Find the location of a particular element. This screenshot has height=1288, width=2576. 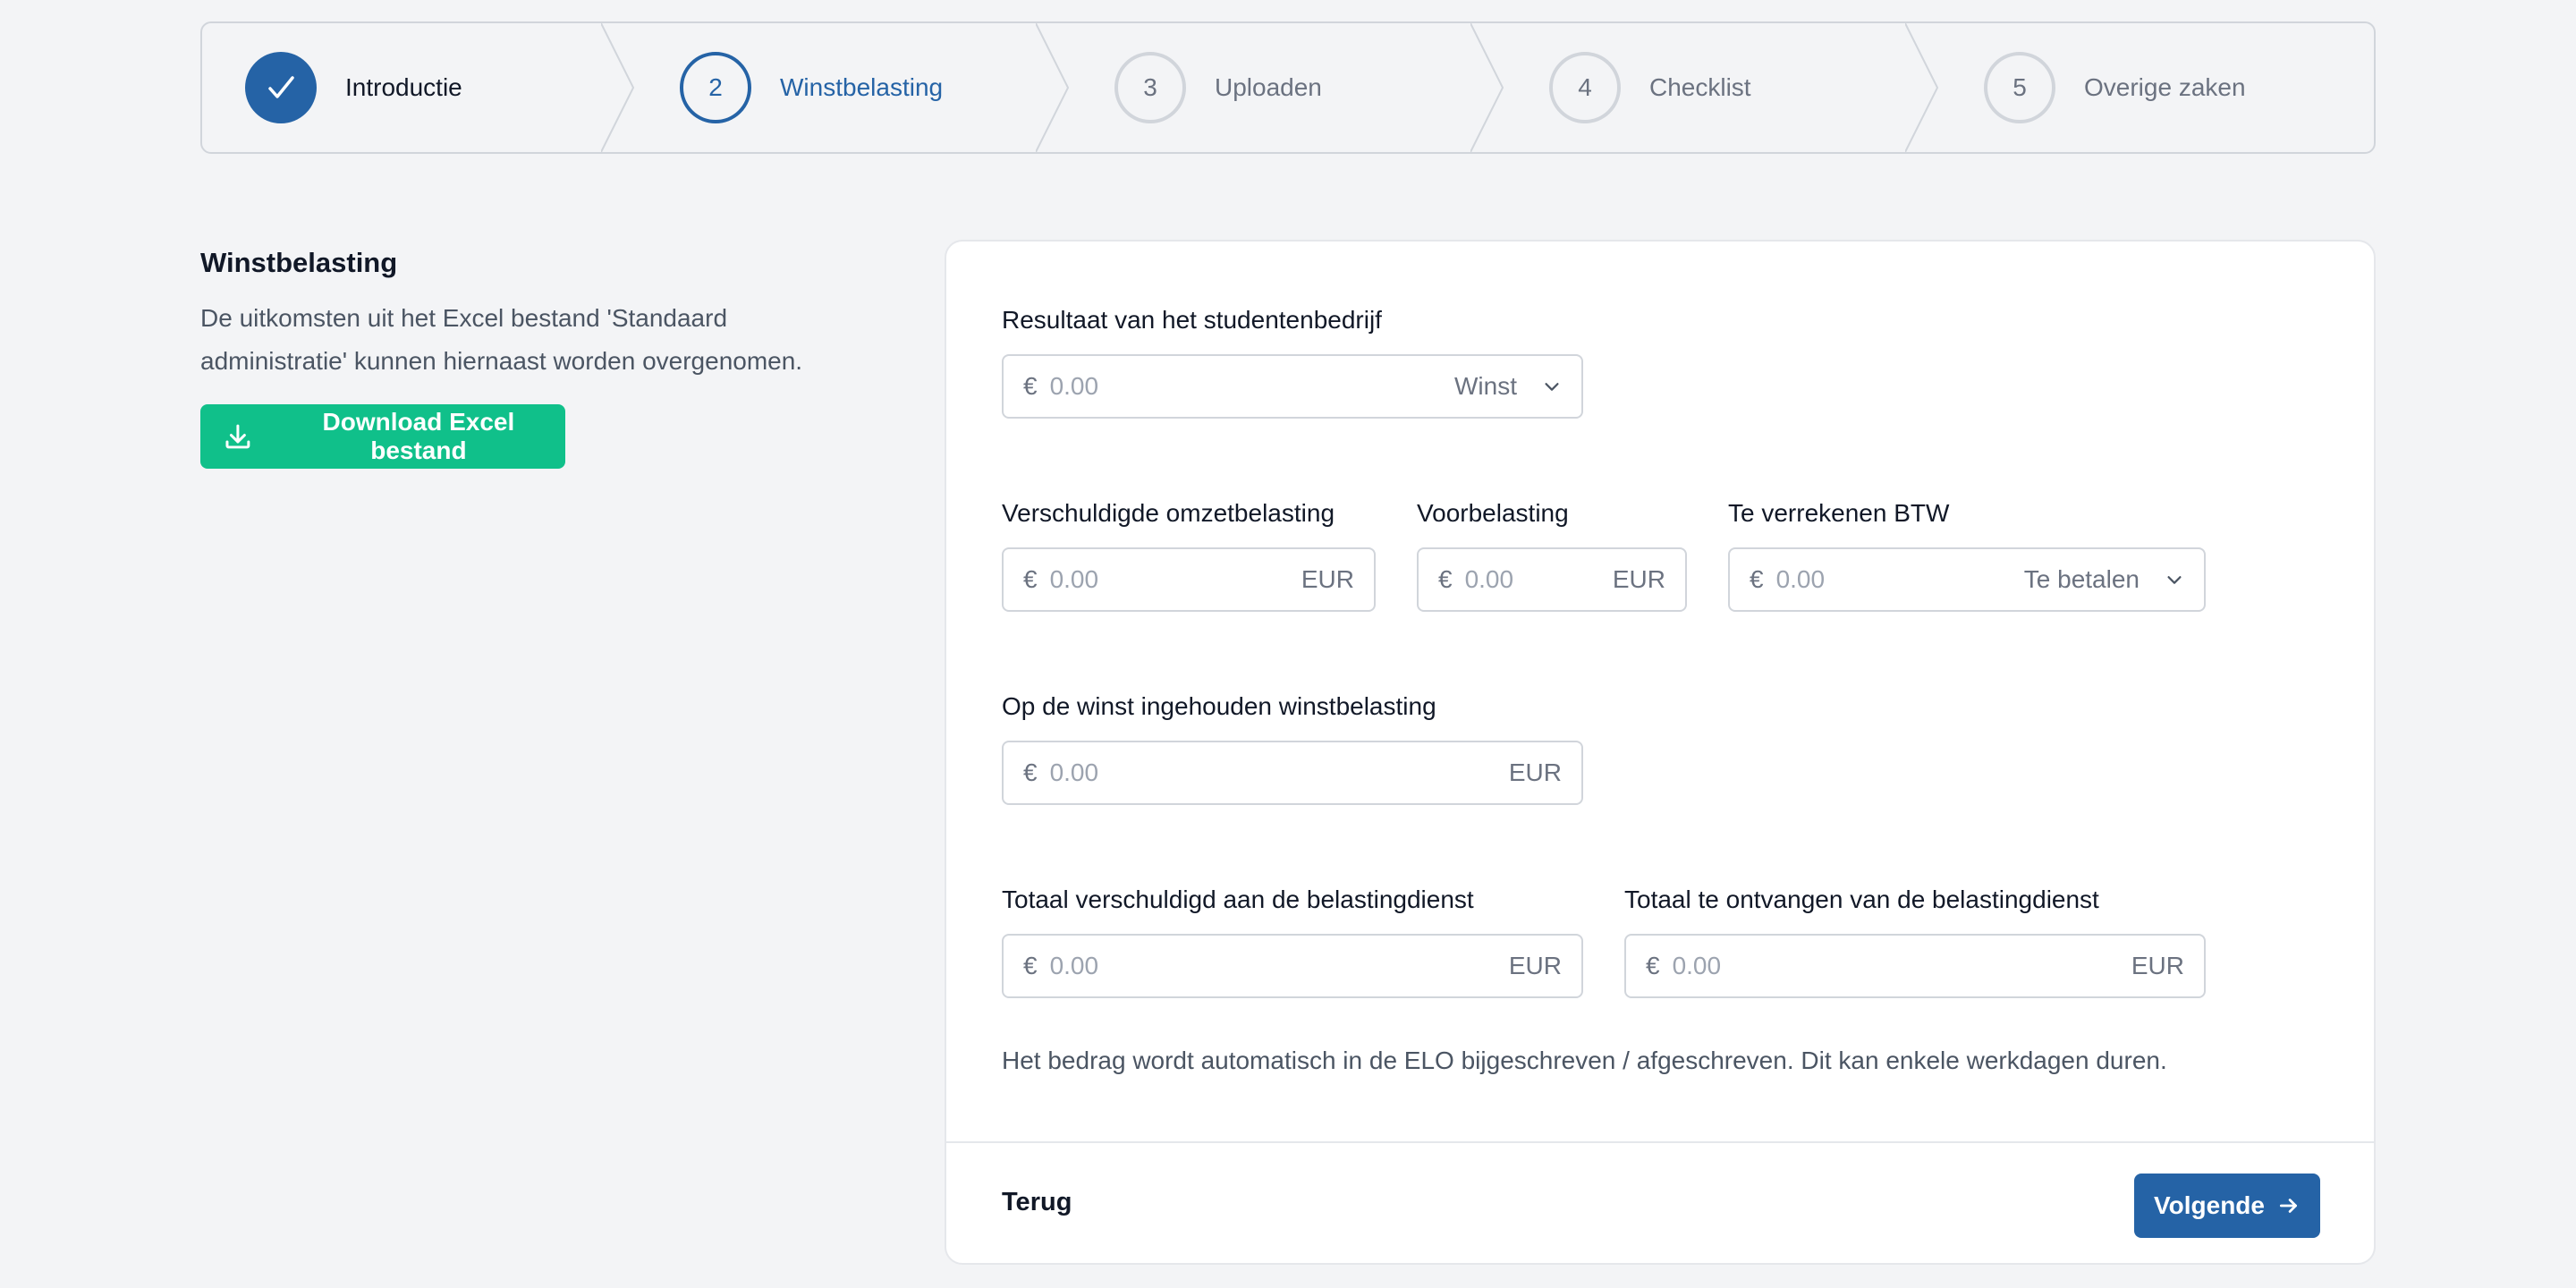

step-label: Introductie is located at coordinates (403, 87).